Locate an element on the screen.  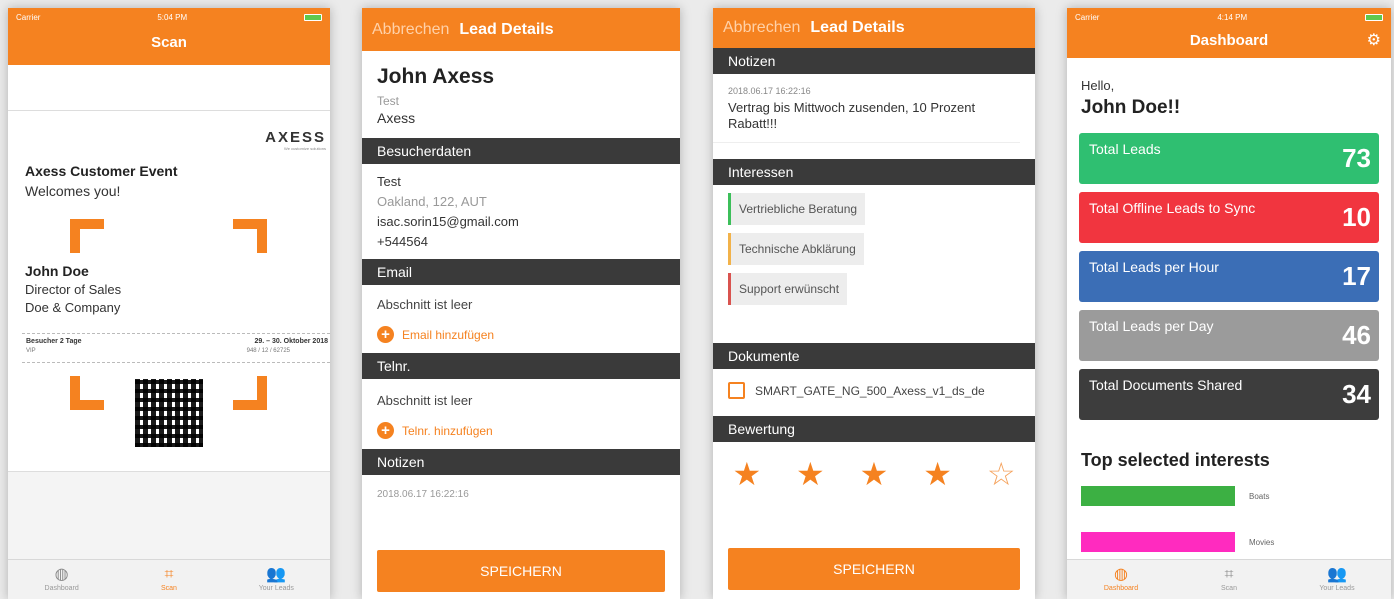
interest-bar-row: Boats is located at coordinates (1229, 496).